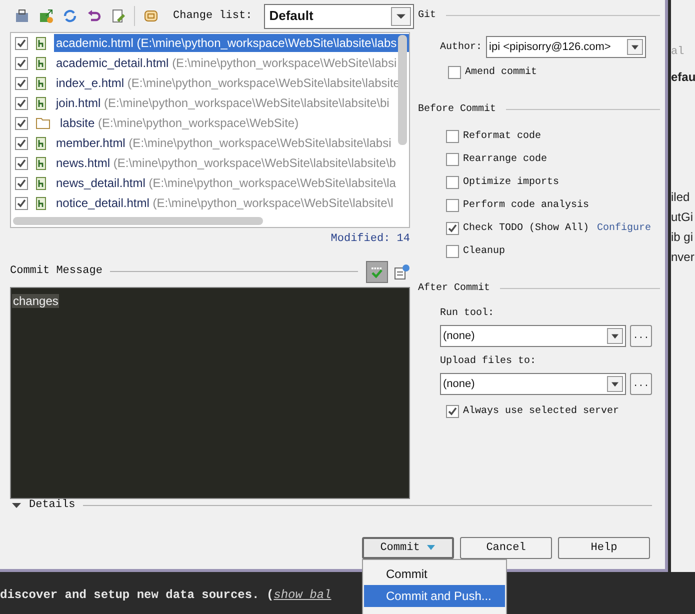 The image size is (695, 614). What do you see at coordinates (46, 16) in the screenshot?
I see `move-icon` at bounding box center [46, 16].